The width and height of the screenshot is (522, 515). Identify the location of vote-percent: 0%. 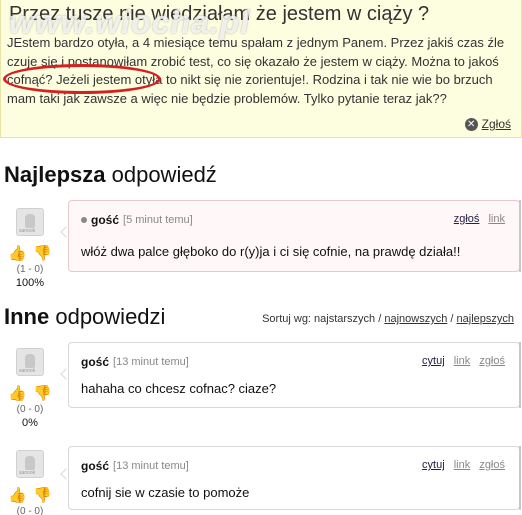
(30, 423).